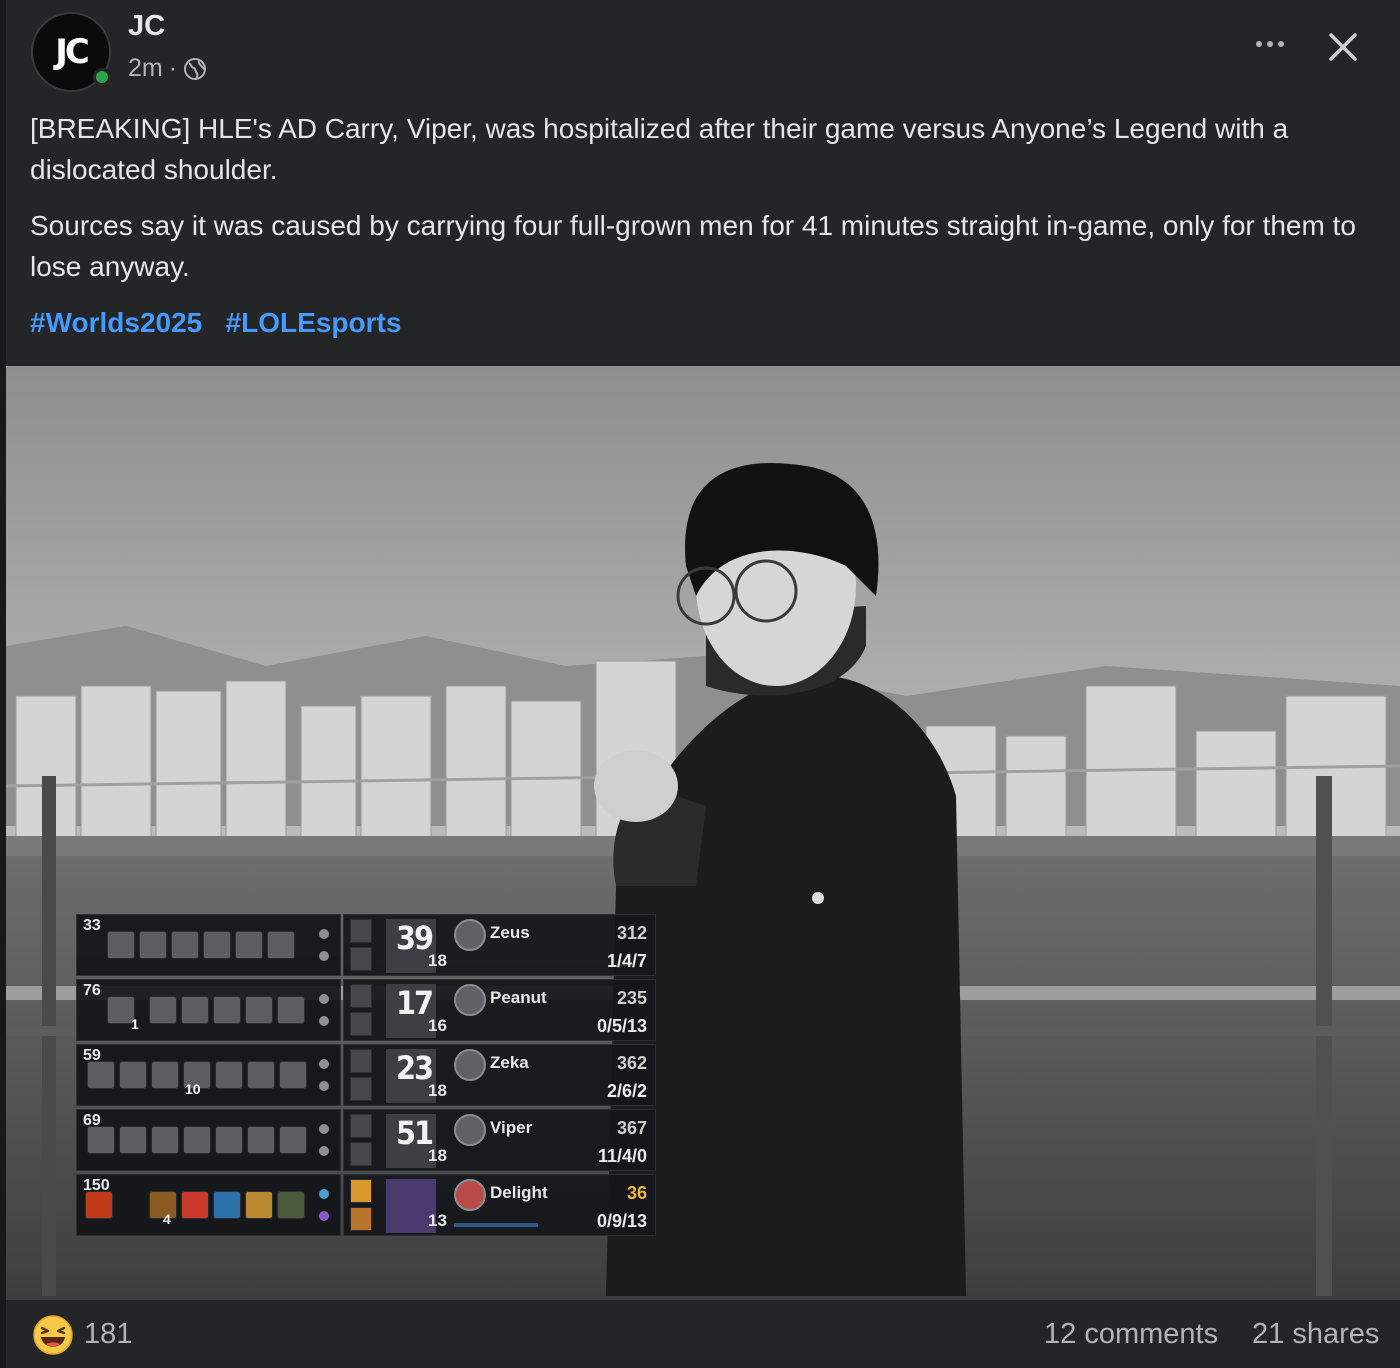 The height and width of the screenshot is (1368, 1400). I want to click on kda: 11/4/0, so click(622, 1156).